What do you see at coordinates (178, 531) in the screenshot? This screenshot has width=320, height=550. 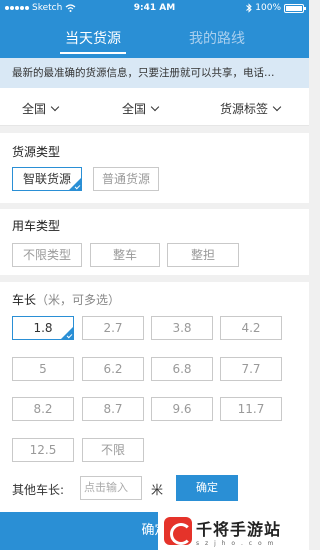 I see `watermark-logo-icon` at bounding box center [178, 531].